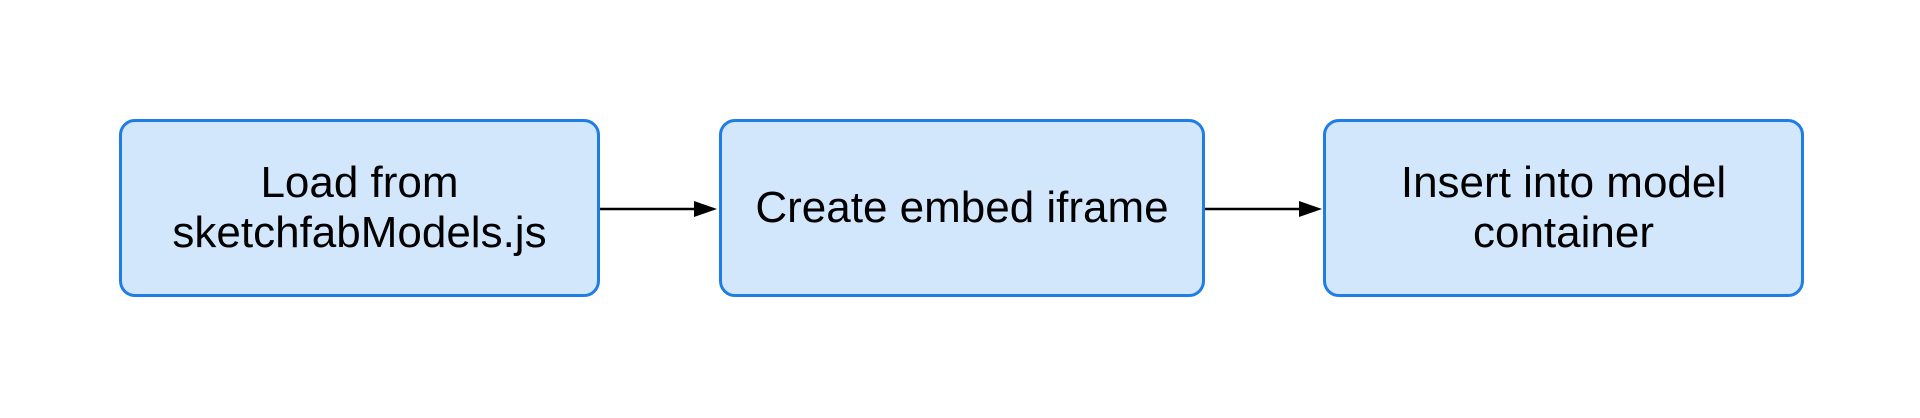  What do you see at coordinates (658, 209) in the screenshot?
I see `edge-load-to-create` at bounding box center [658, 209].